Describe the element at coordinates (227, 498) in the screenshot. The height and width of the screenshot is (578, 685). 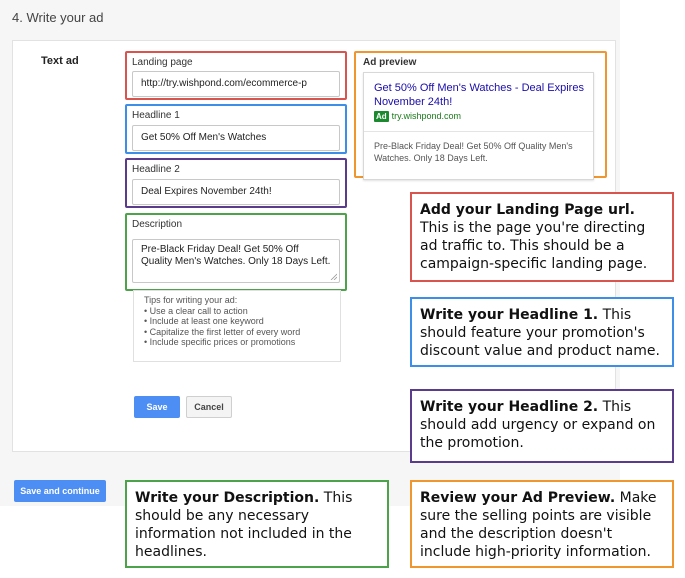
I see `callout-description-title: Write your Description.` at that location.